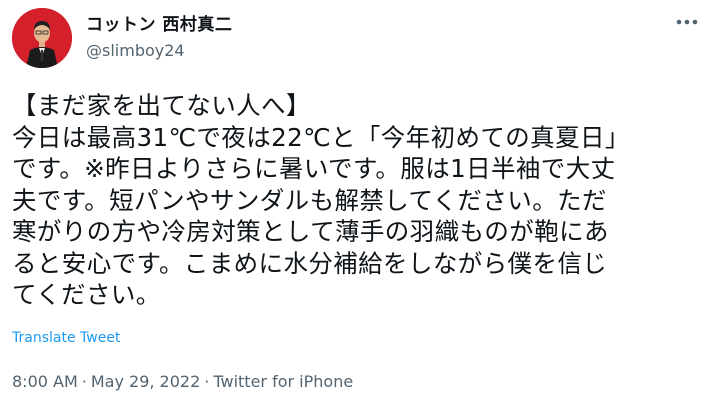 The image size is (714, 403). What do you see at coordinates (283, 381) in the screenshot?
I see `tweet-source: Twitter for iPhone` at bounding box center [283, 381].